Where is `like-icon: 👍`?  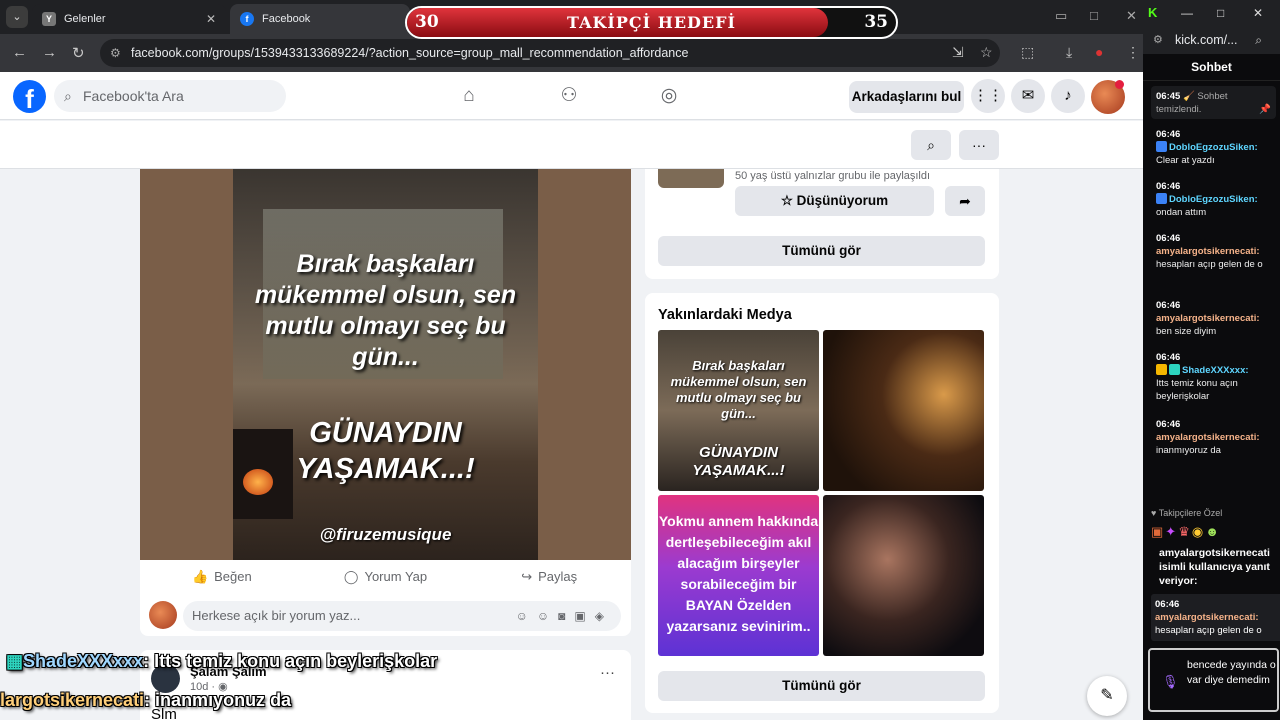
like-icon: 👍 is located at coordinates (200, 576).